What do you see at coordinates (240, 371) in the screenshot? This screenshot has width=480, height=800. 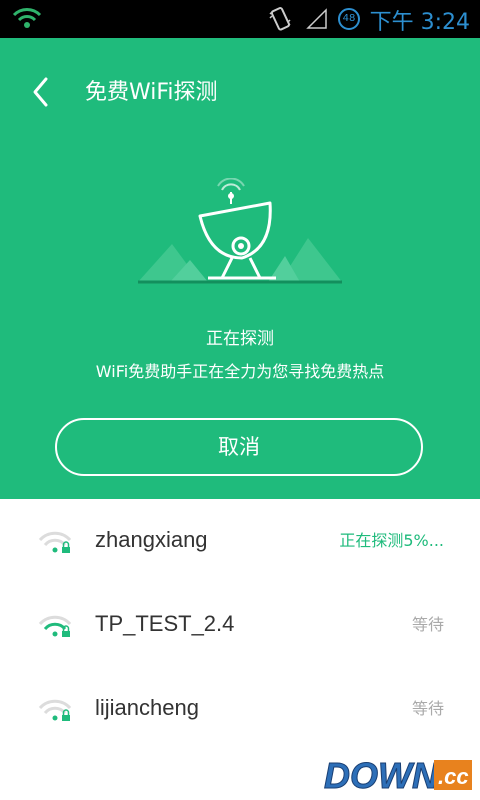 I see `status-description: WiFi免费助手正在全力为您寻找免费热点` at bounding box center [240, 371].